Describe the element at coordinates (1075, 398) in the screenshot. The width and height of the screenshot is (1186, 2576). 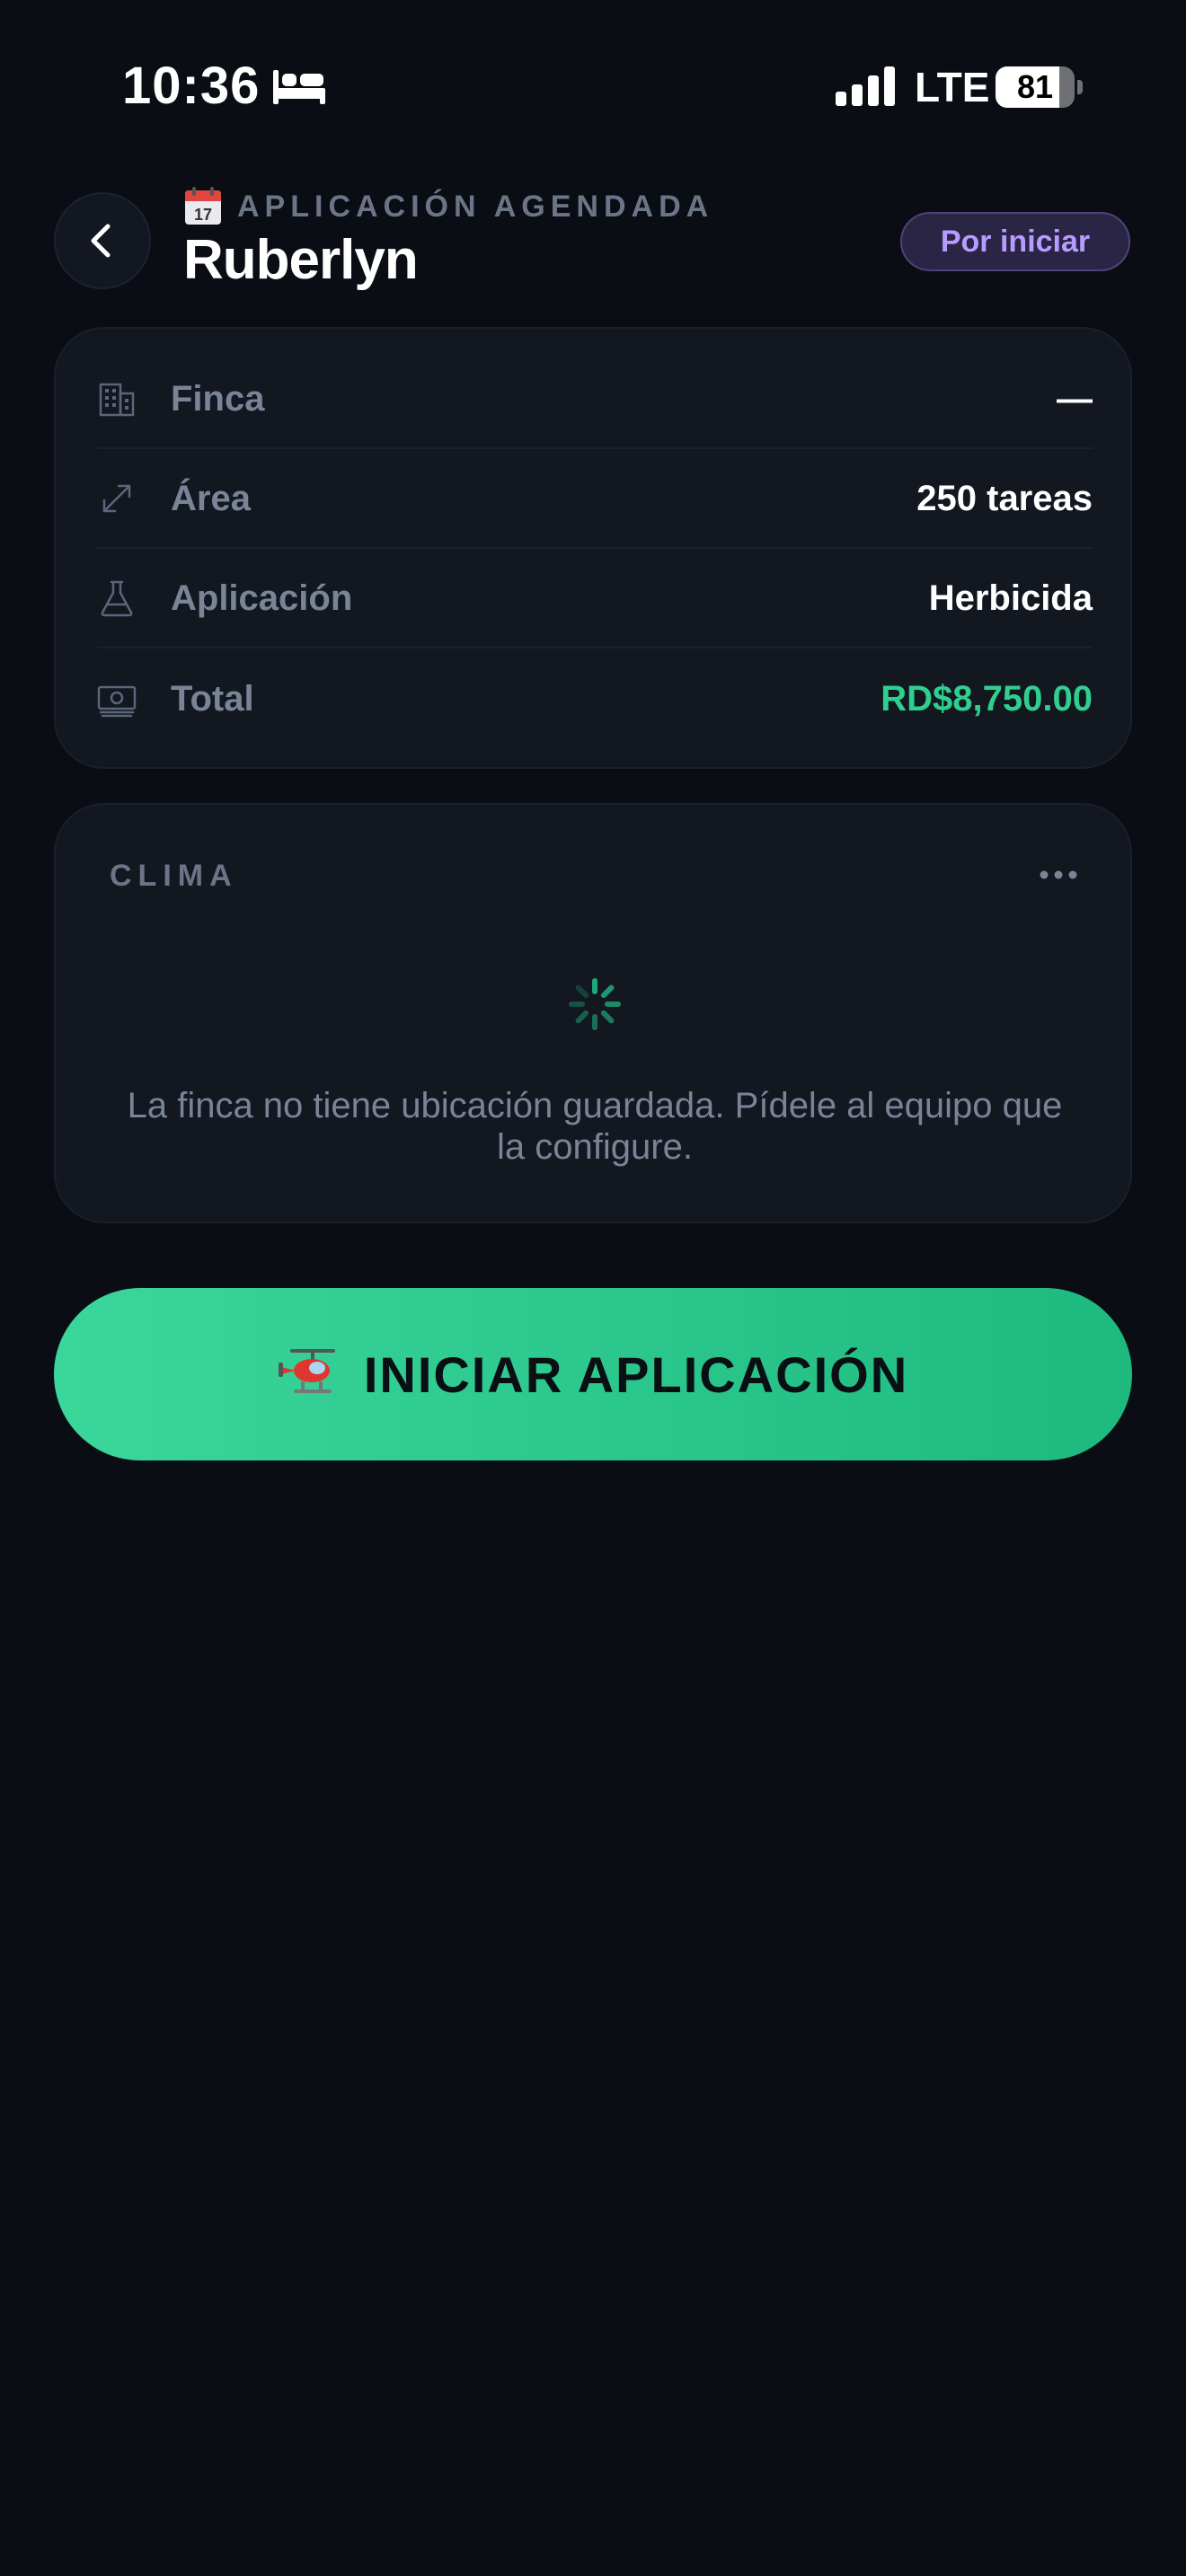
I see `detail-value: —` at that location.